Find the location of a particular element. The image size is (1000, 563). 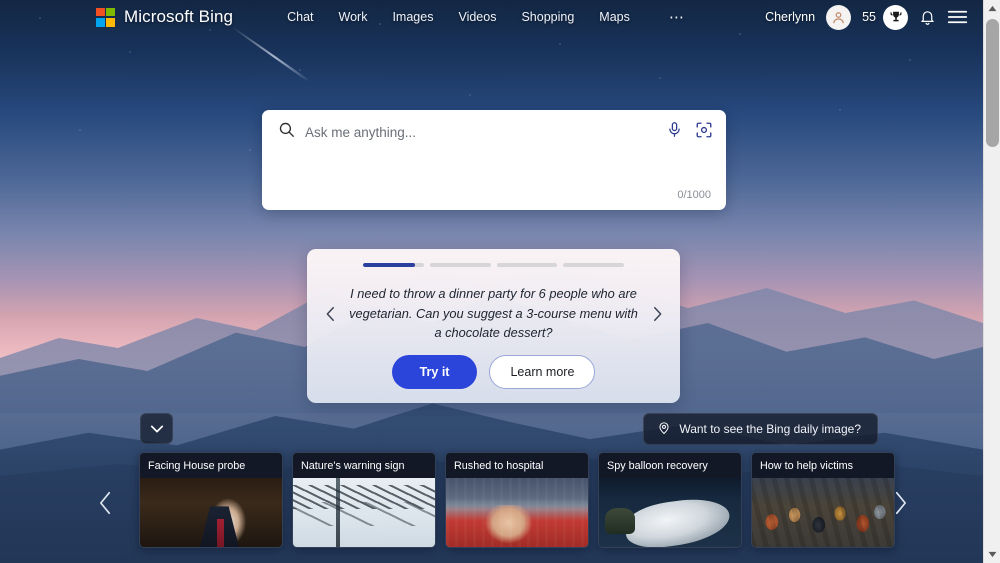

news-card: Nature's warning sign is located at coordinates (364, 500).